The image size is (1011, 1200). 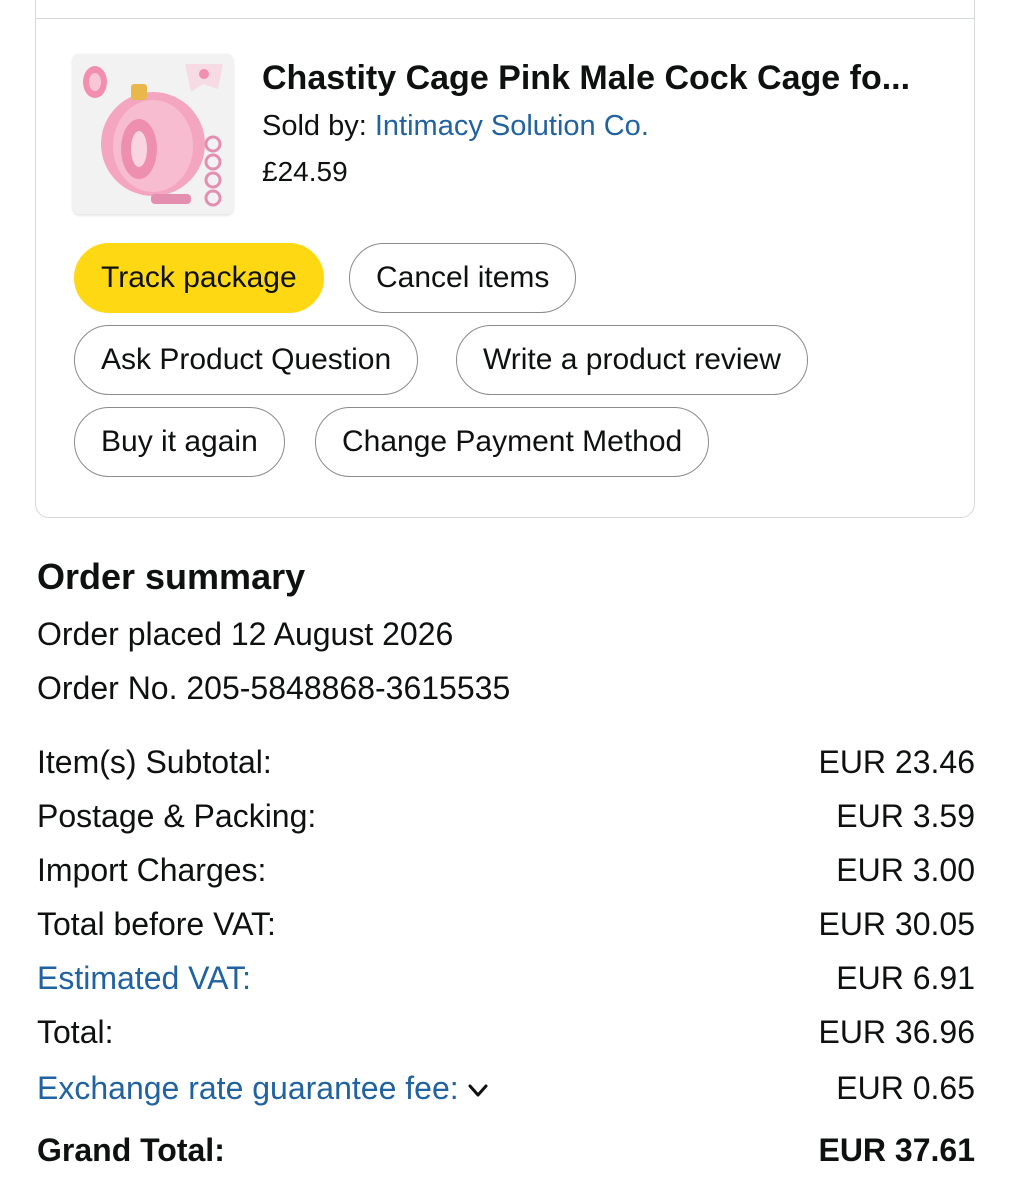 What do you see at coordinates (246, 360) in the screenshot?
I see `ask-product-question-button: Ask Product Question` at bounding box center [246, 360].